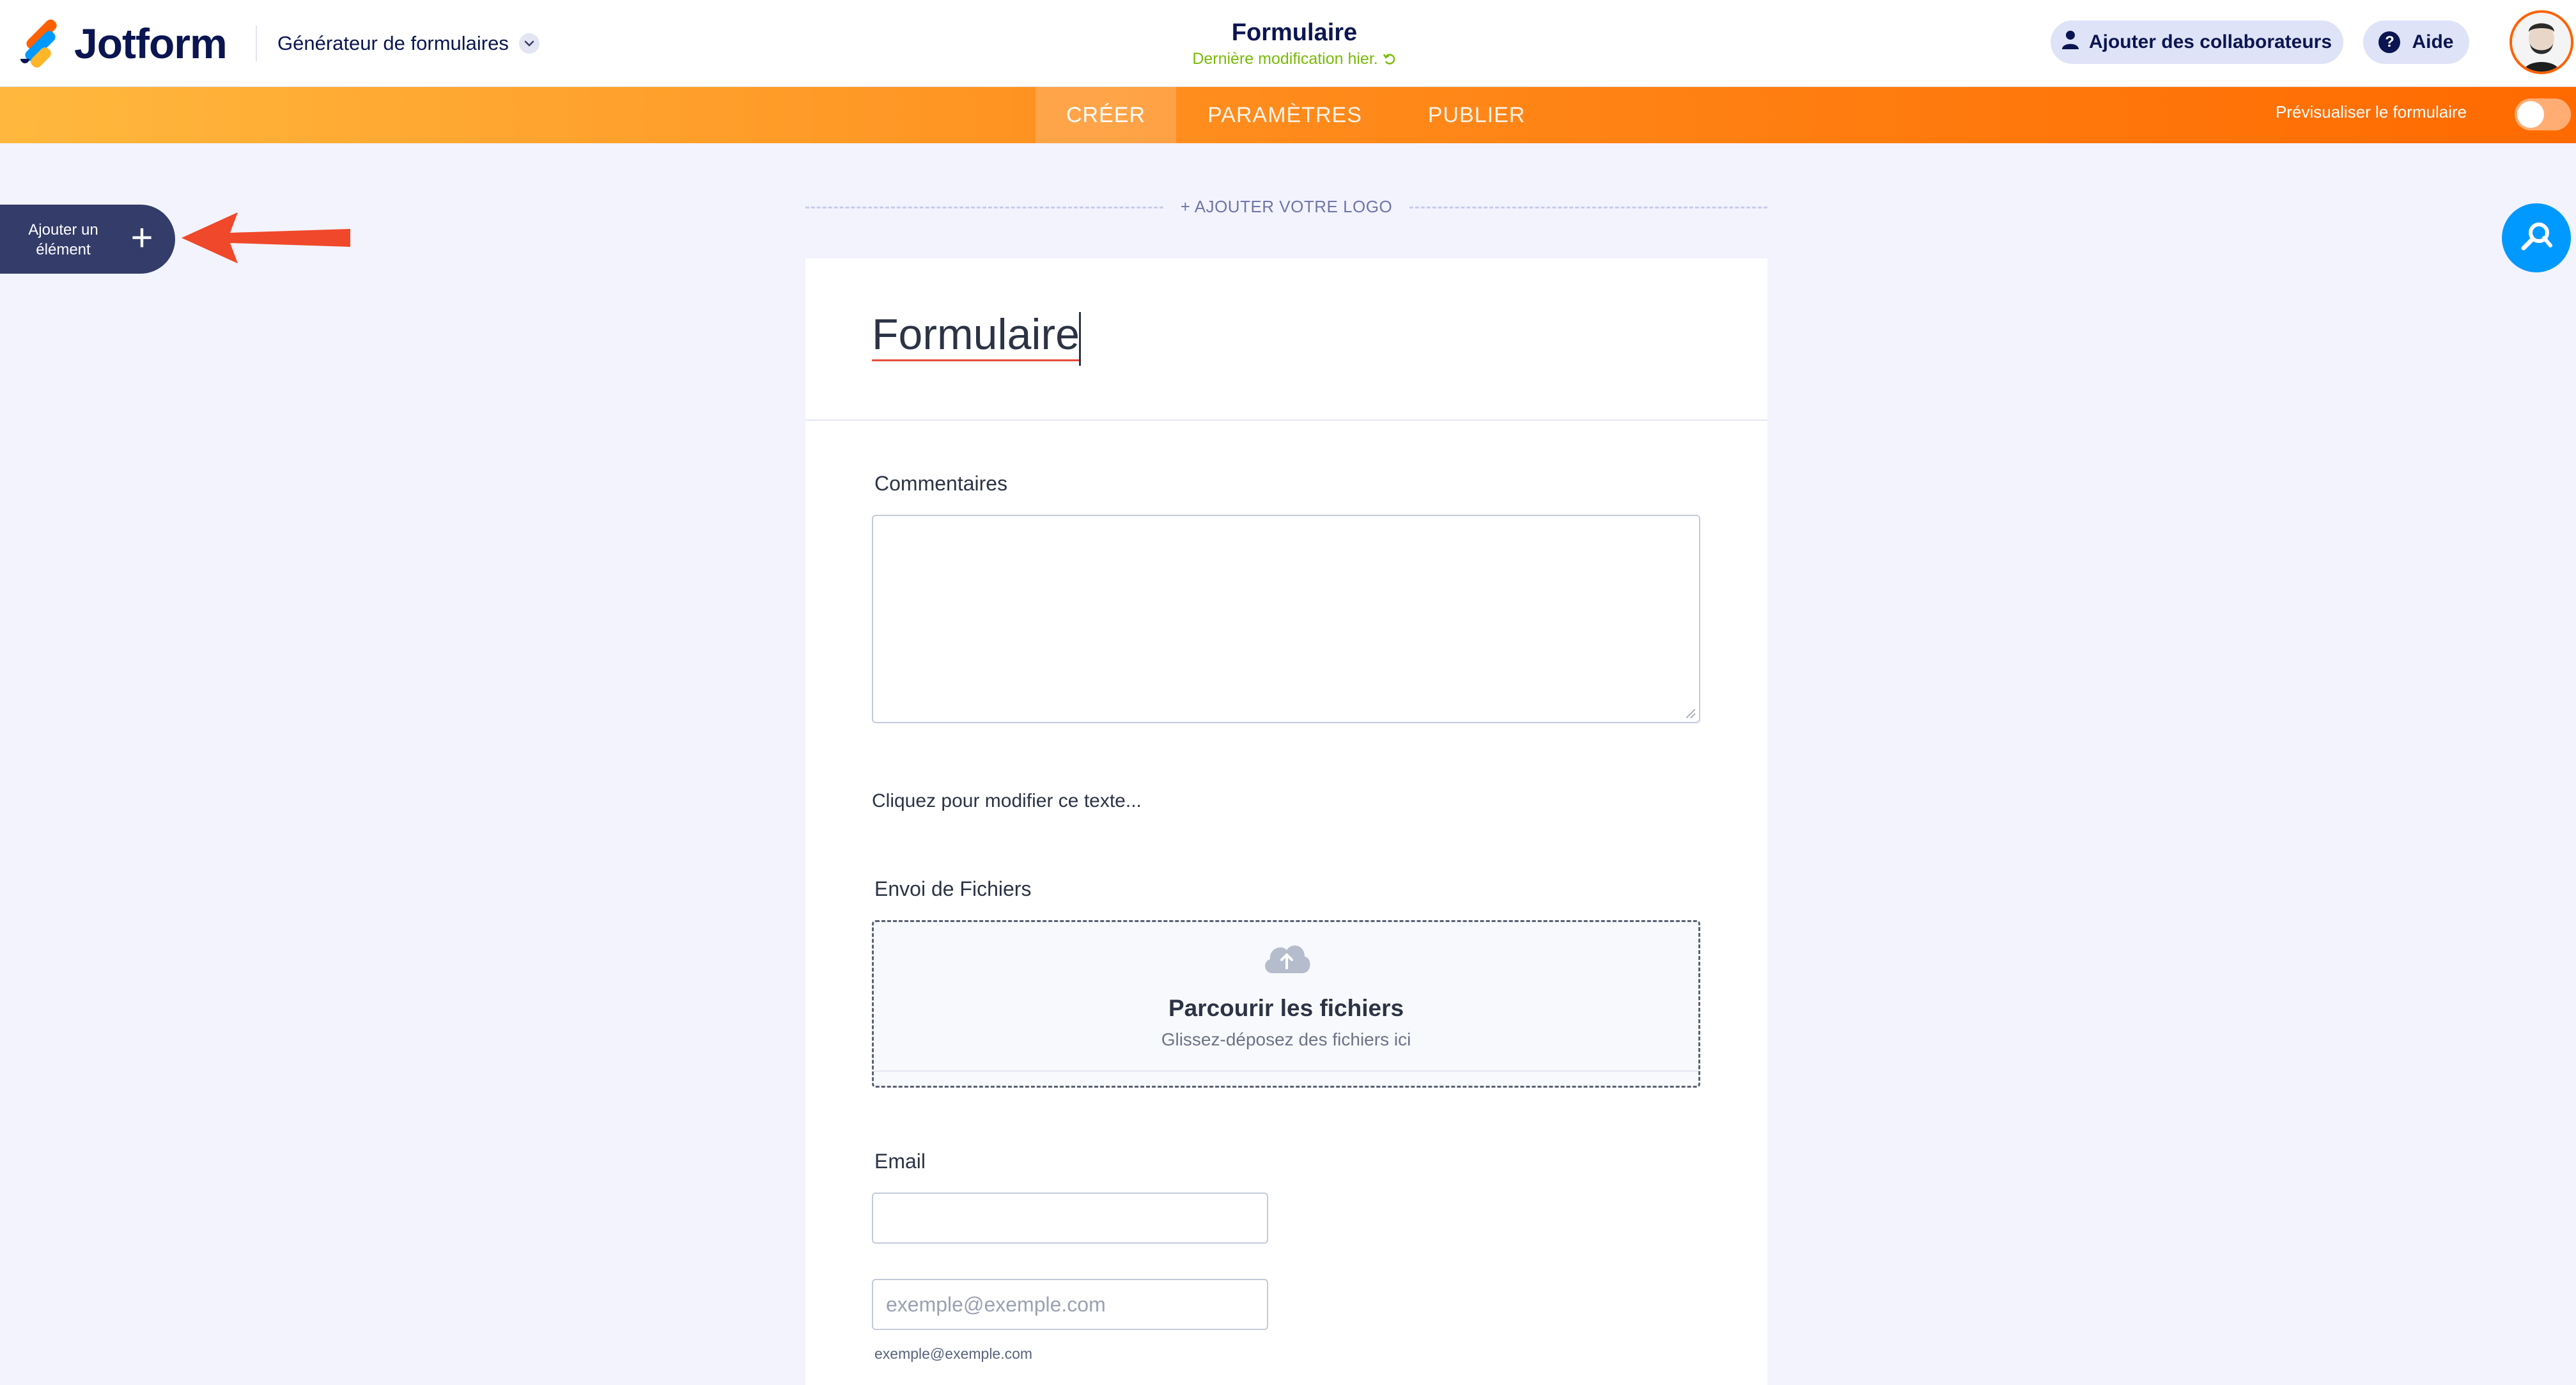 This screenshot has height=1385, width=2576. What do you see at coordinates (1070, 1218) in the screenshot?
I see `email-field` at bounding box center [1070, 1218].